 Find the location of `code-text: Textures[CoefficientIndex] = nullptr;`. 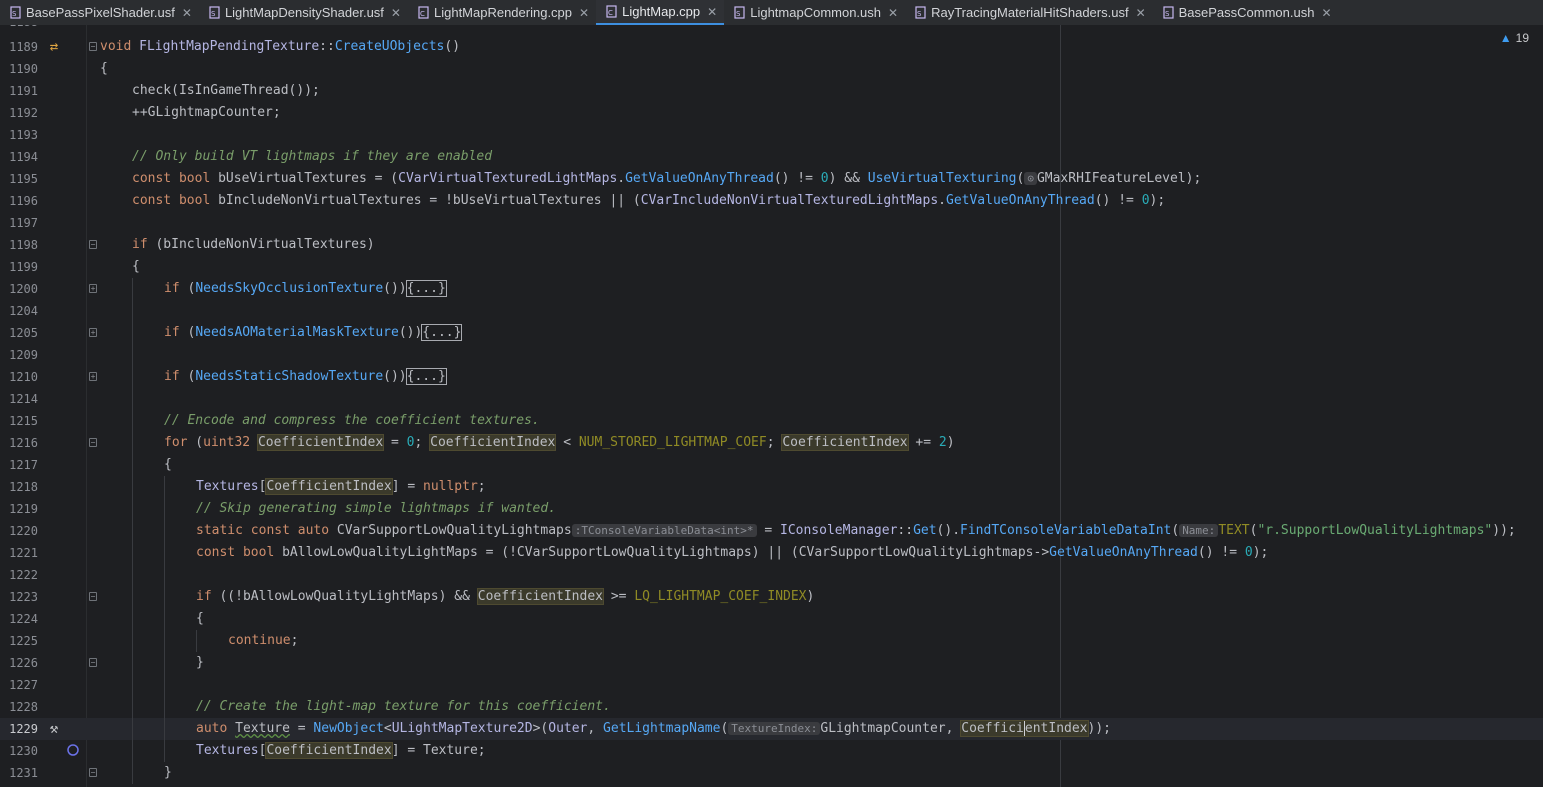

code-text: Textures[CoefficientIndex] = nullptr; is located at coordinates (341, 486).